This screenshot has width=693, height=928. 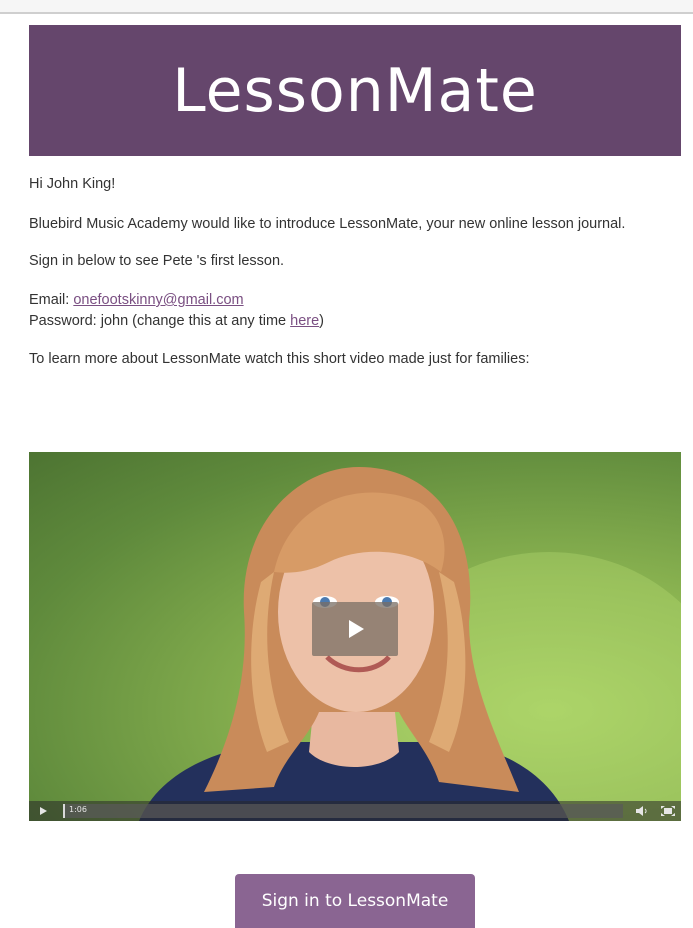 What do you see at coordinates (160, 321) in the screenshot?
I see `password-label: Password: john (change this at any time` at bounding box center [160, 321].